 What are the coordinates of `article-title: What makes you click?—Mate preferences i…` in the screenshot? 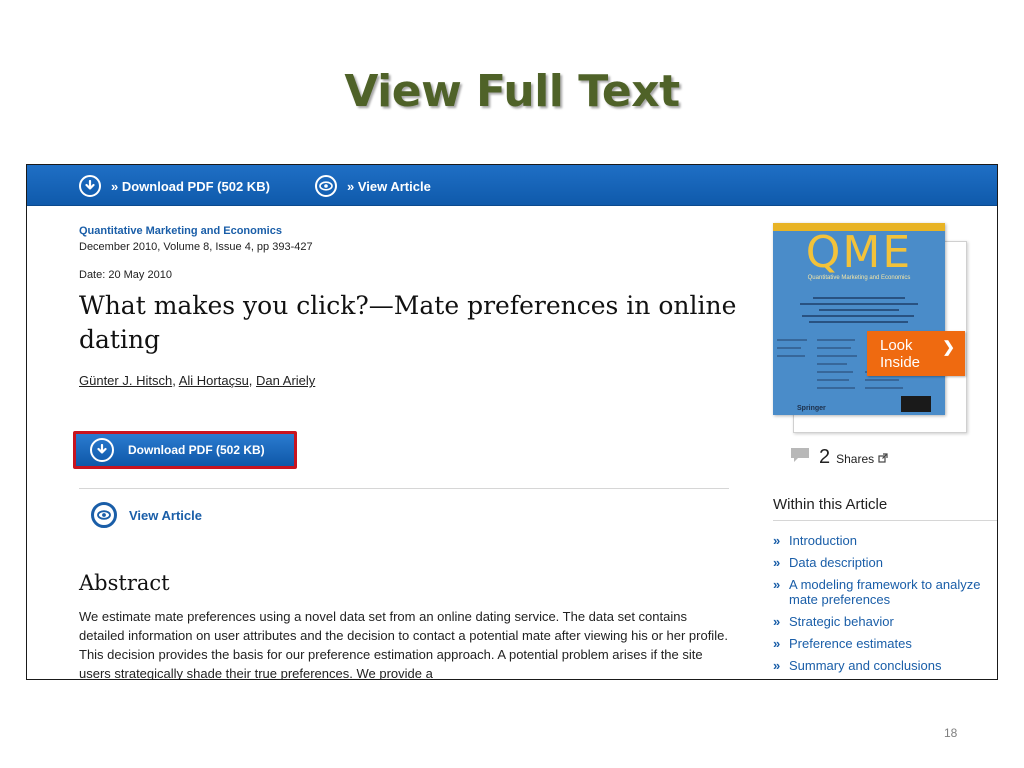 It's located at (408, 322).